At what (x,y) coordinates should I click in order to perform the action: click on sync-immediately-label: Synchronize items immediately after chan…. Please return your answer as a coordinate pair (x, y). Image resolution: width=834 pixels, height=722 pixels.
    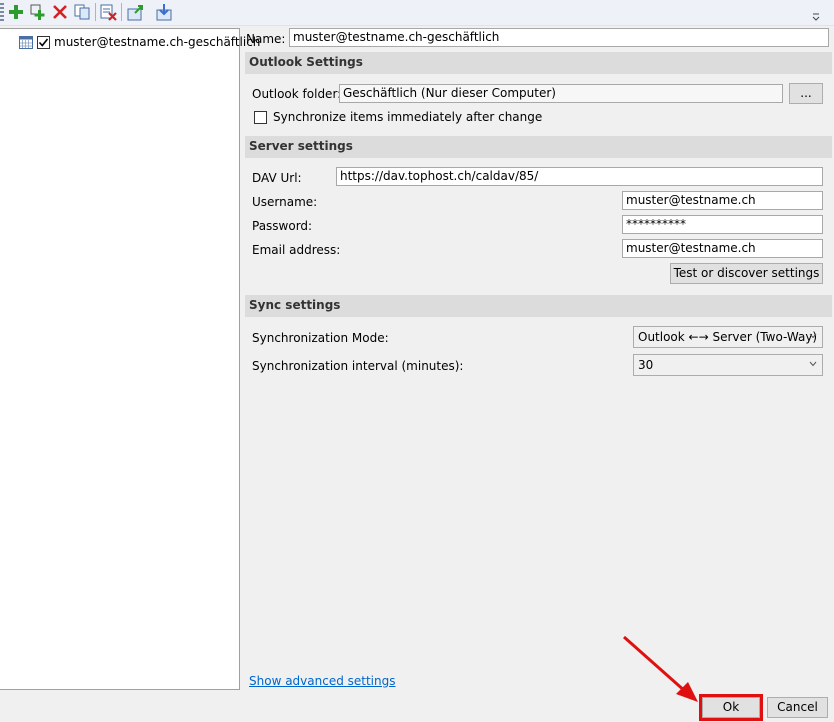
    Looking at the image, I should click on (408, 117).